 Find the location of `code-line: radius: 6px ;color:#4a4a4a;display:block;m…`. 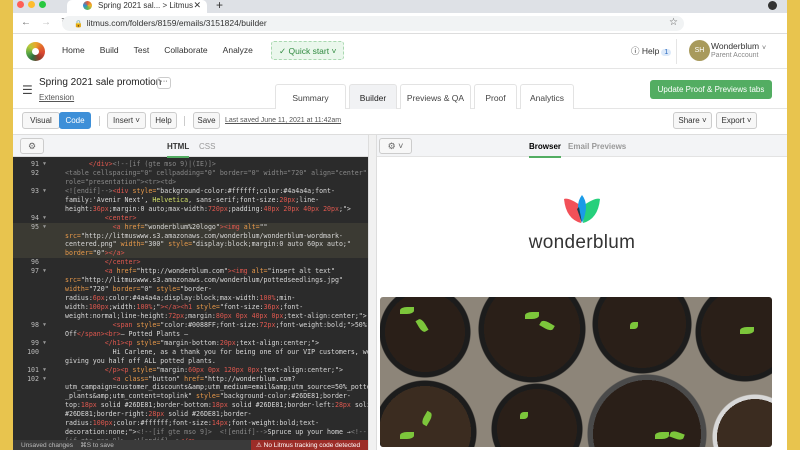

code-line: radius: 6px ;color:#4a4a4a;display:block;m… is located at coordinates (190, 298).